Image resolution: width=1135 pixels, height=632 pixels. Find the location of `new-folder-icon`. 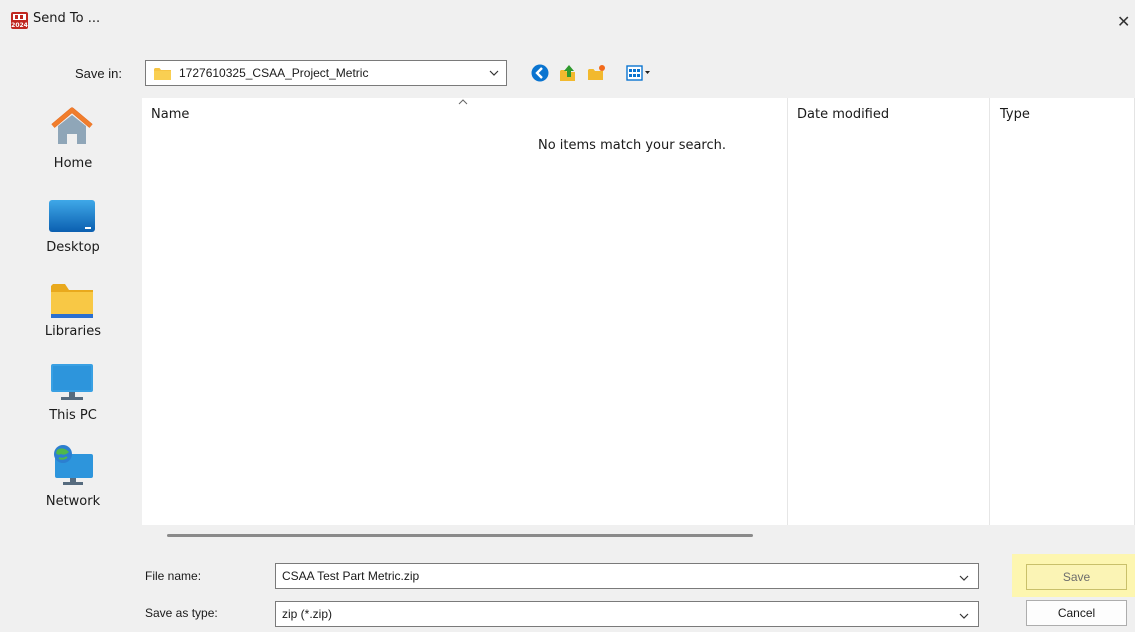

new-folder-icon is located at coordinates (597, 73).